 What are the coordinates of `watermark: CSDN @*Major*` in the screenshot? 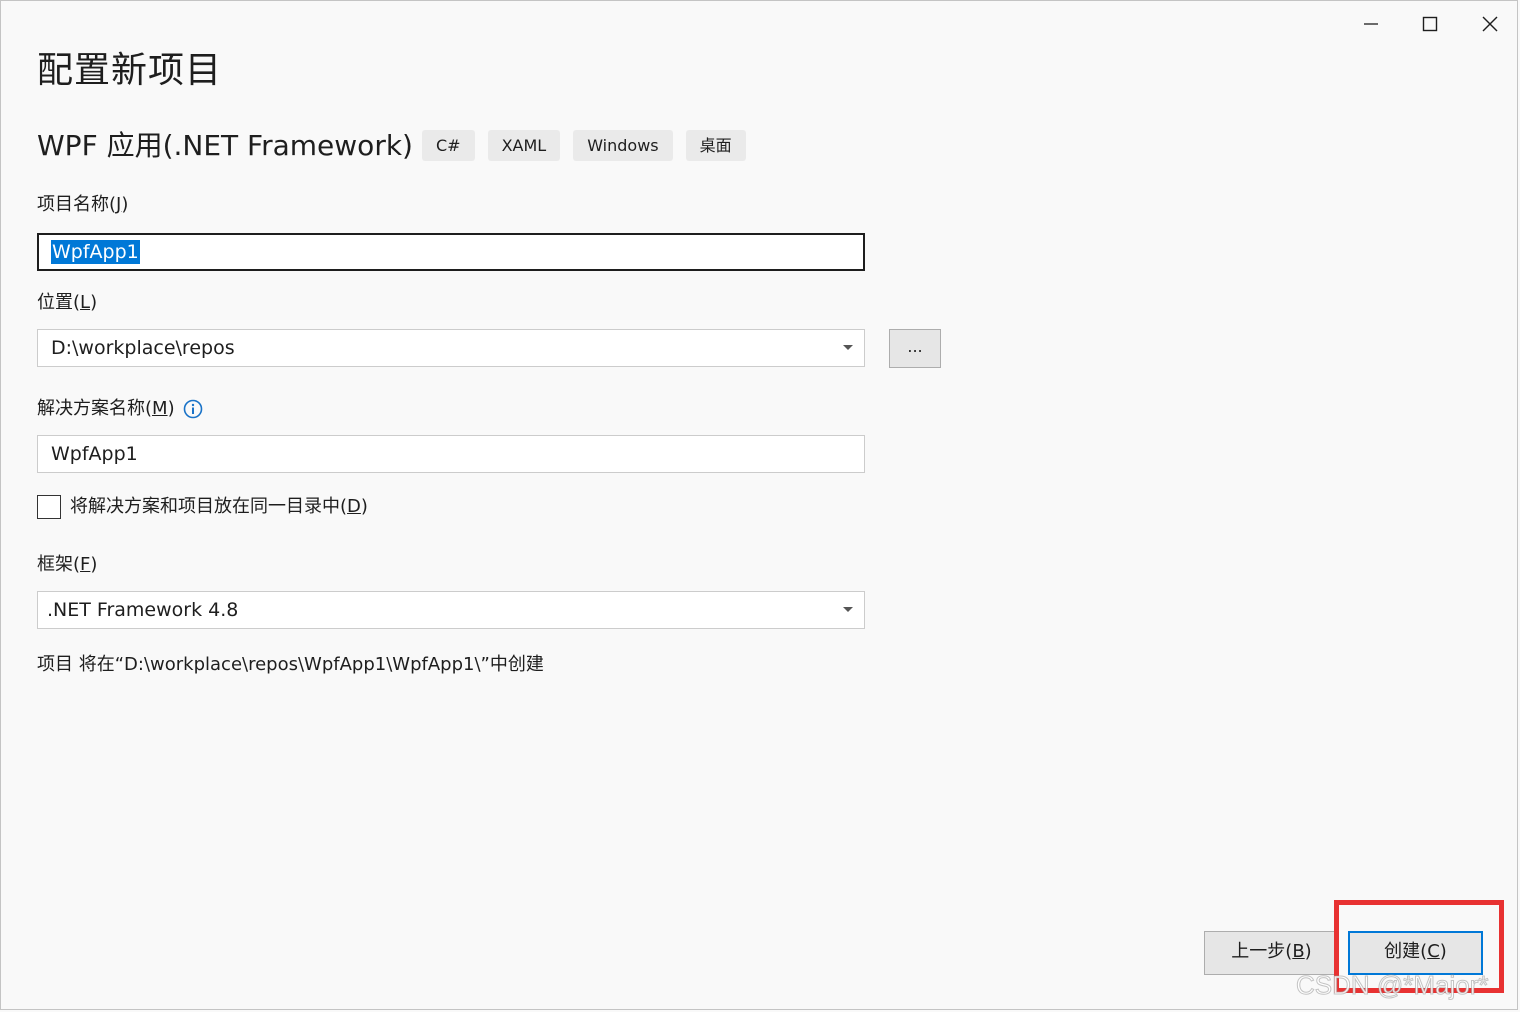 It's located at (1393, 985).